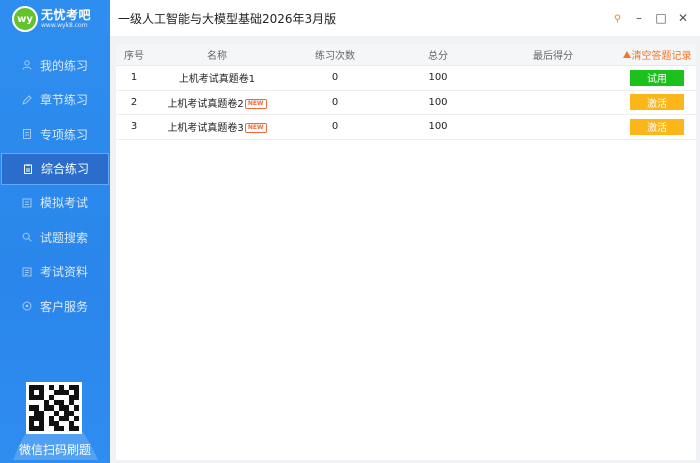 Image resolution: width=700 pixels, height=463 pixels. What do you see at coordinates (217, 79) in the screenshot?
I see `row-name: 上机考试真题卷1` at bounding box center [217, 79].